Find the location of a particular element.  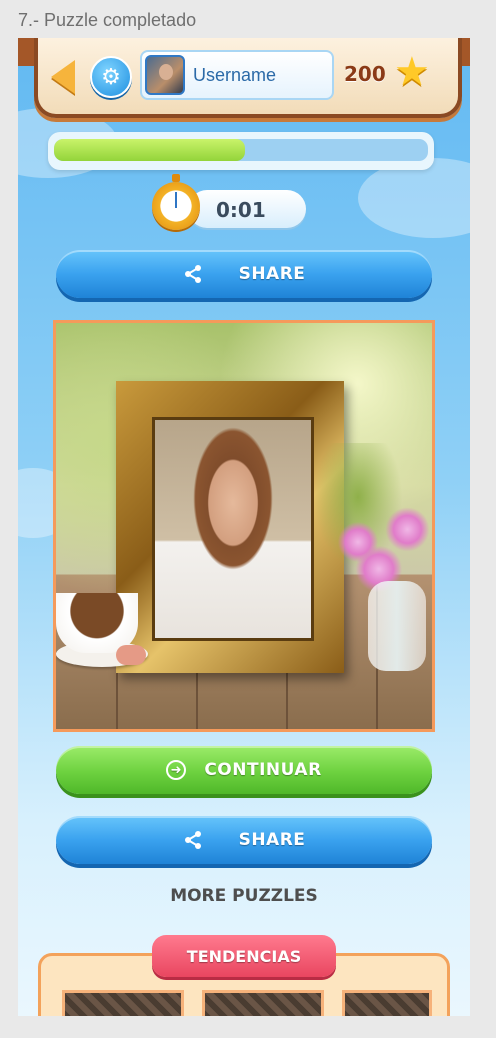

coffee-cup is located at coordinates (97, 623).